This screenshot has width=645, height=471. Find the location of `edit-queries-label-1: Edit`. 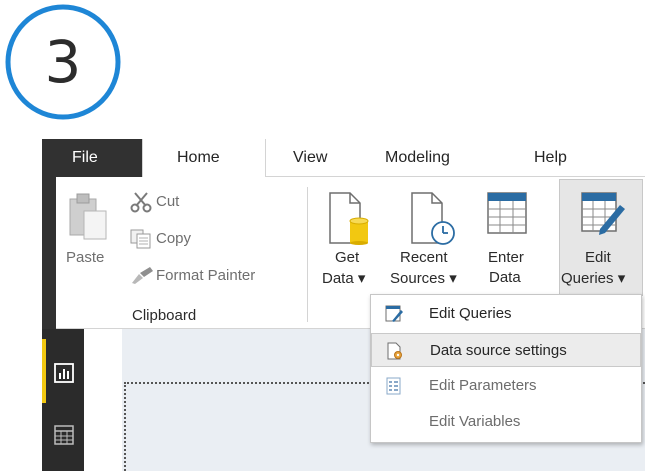

edit-queries-label-1: Edit is located at coordinates (598, 257).